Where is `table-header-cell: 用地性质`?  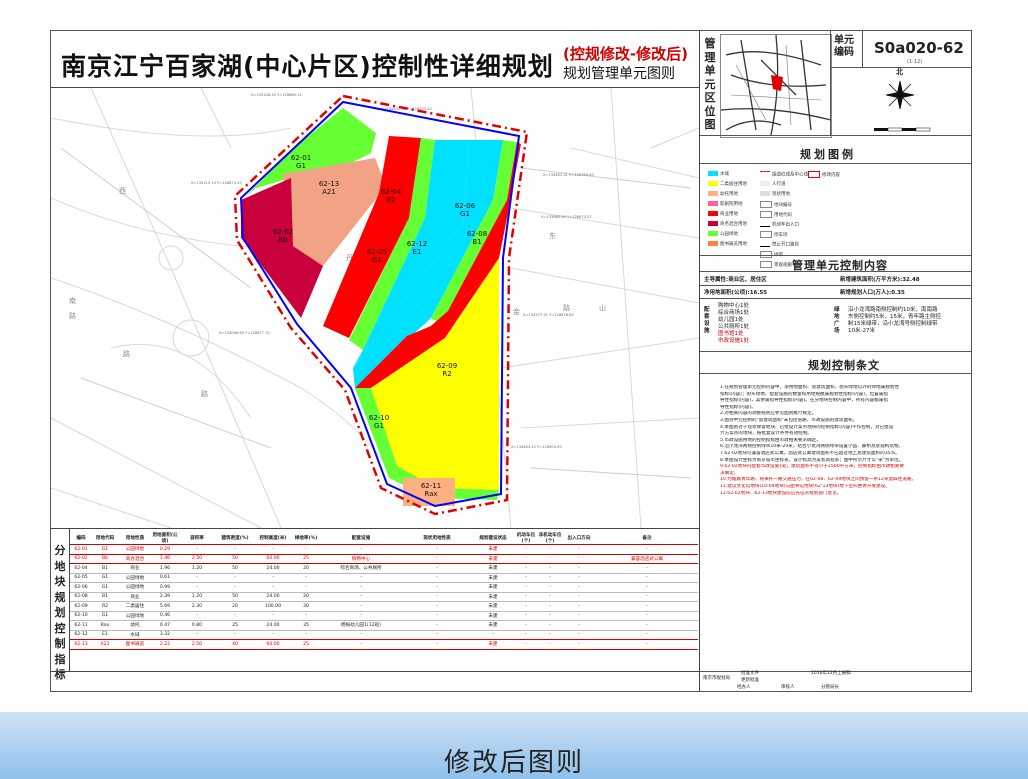
table-header-cell: 用地性质 is located at coordinates (135, 538).